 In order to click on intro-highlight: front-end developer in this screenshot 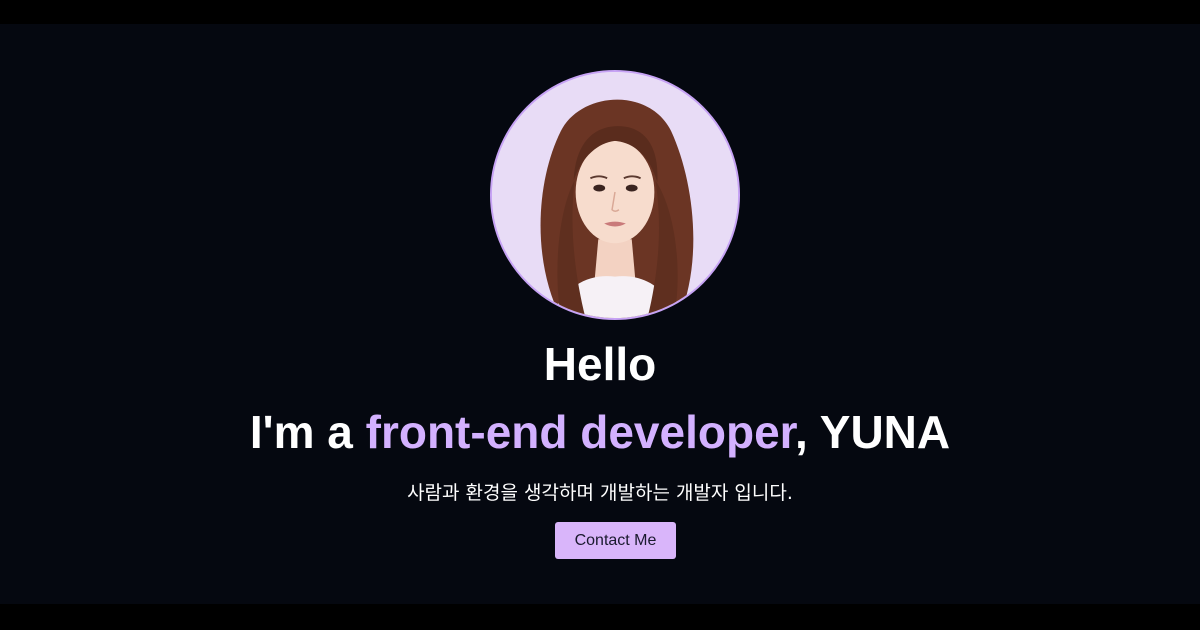, I will do `click(580, 432)`.